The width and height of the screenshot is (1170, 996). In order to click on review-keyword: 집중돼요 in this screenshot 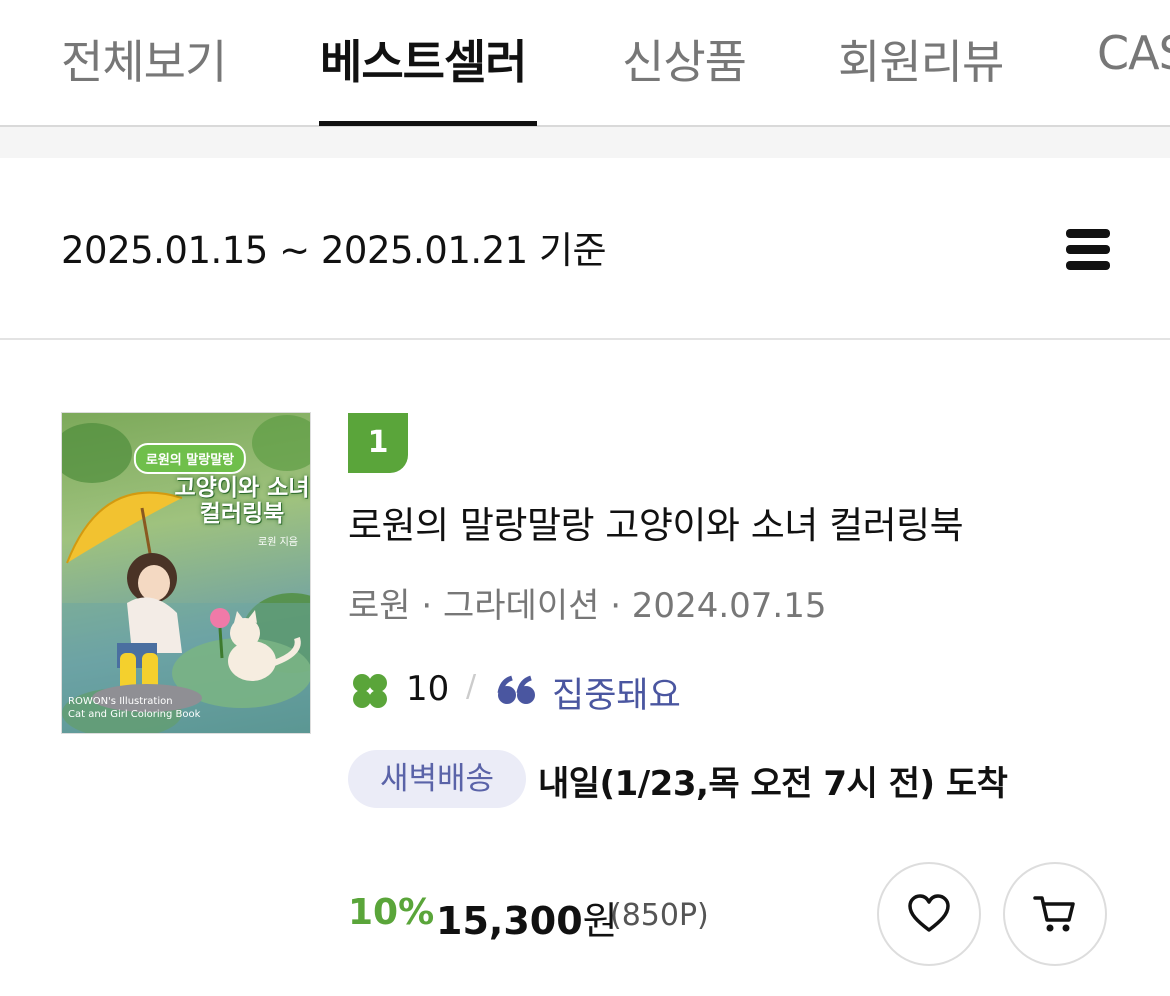, I will do `click(616, 692)`.